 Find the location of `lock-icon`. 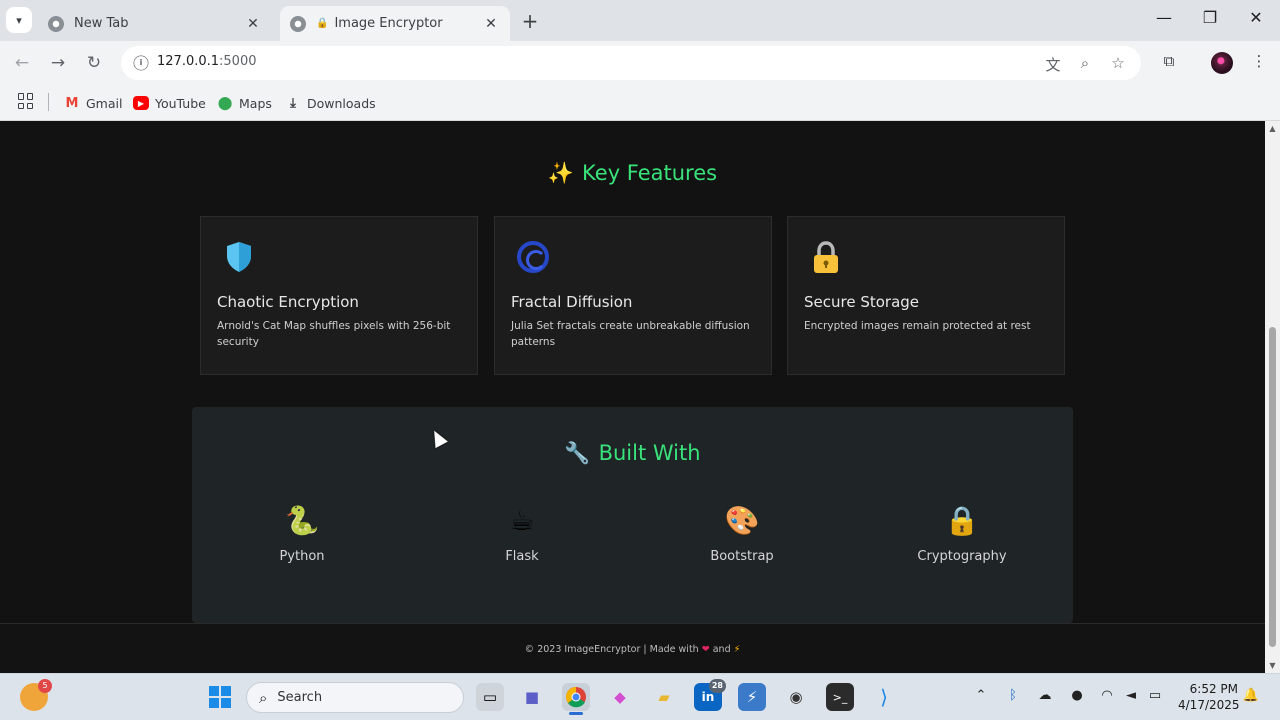

lock-icon is located at coordinates (826, 257).